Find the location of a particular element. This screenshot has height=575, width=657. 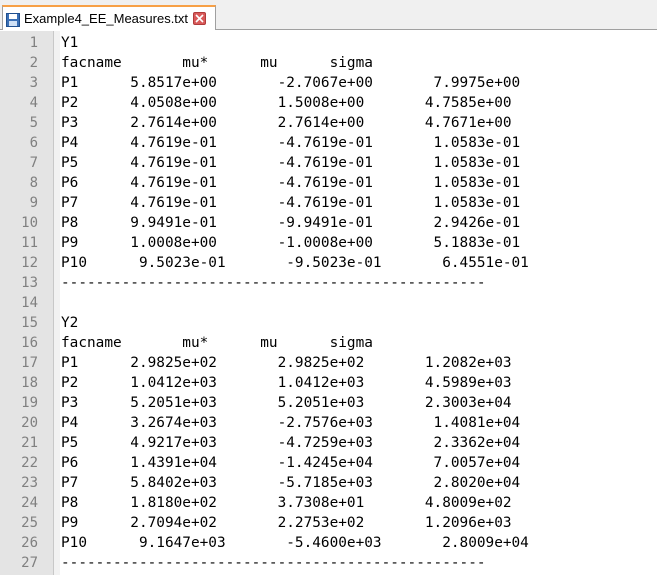

line-number: 27 is located at coordinates (29, 563).